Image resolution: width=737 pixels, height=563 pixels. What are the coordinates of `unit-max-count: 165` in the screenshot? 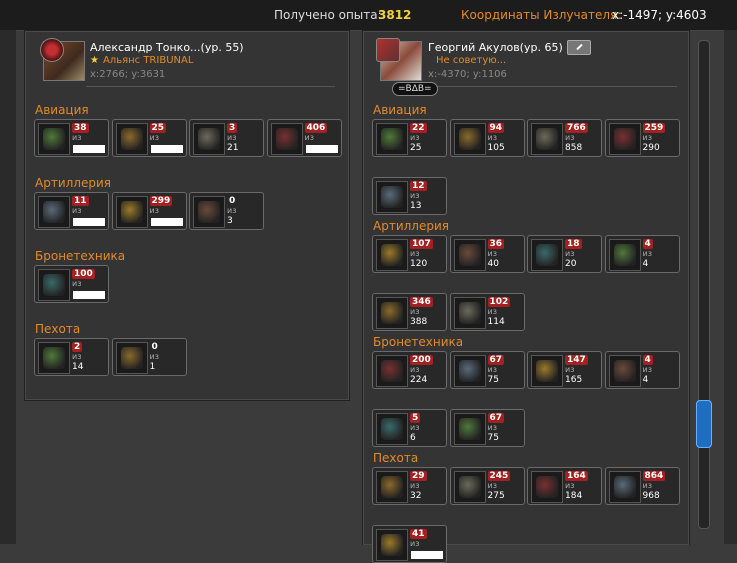 It's located at (574, 380).